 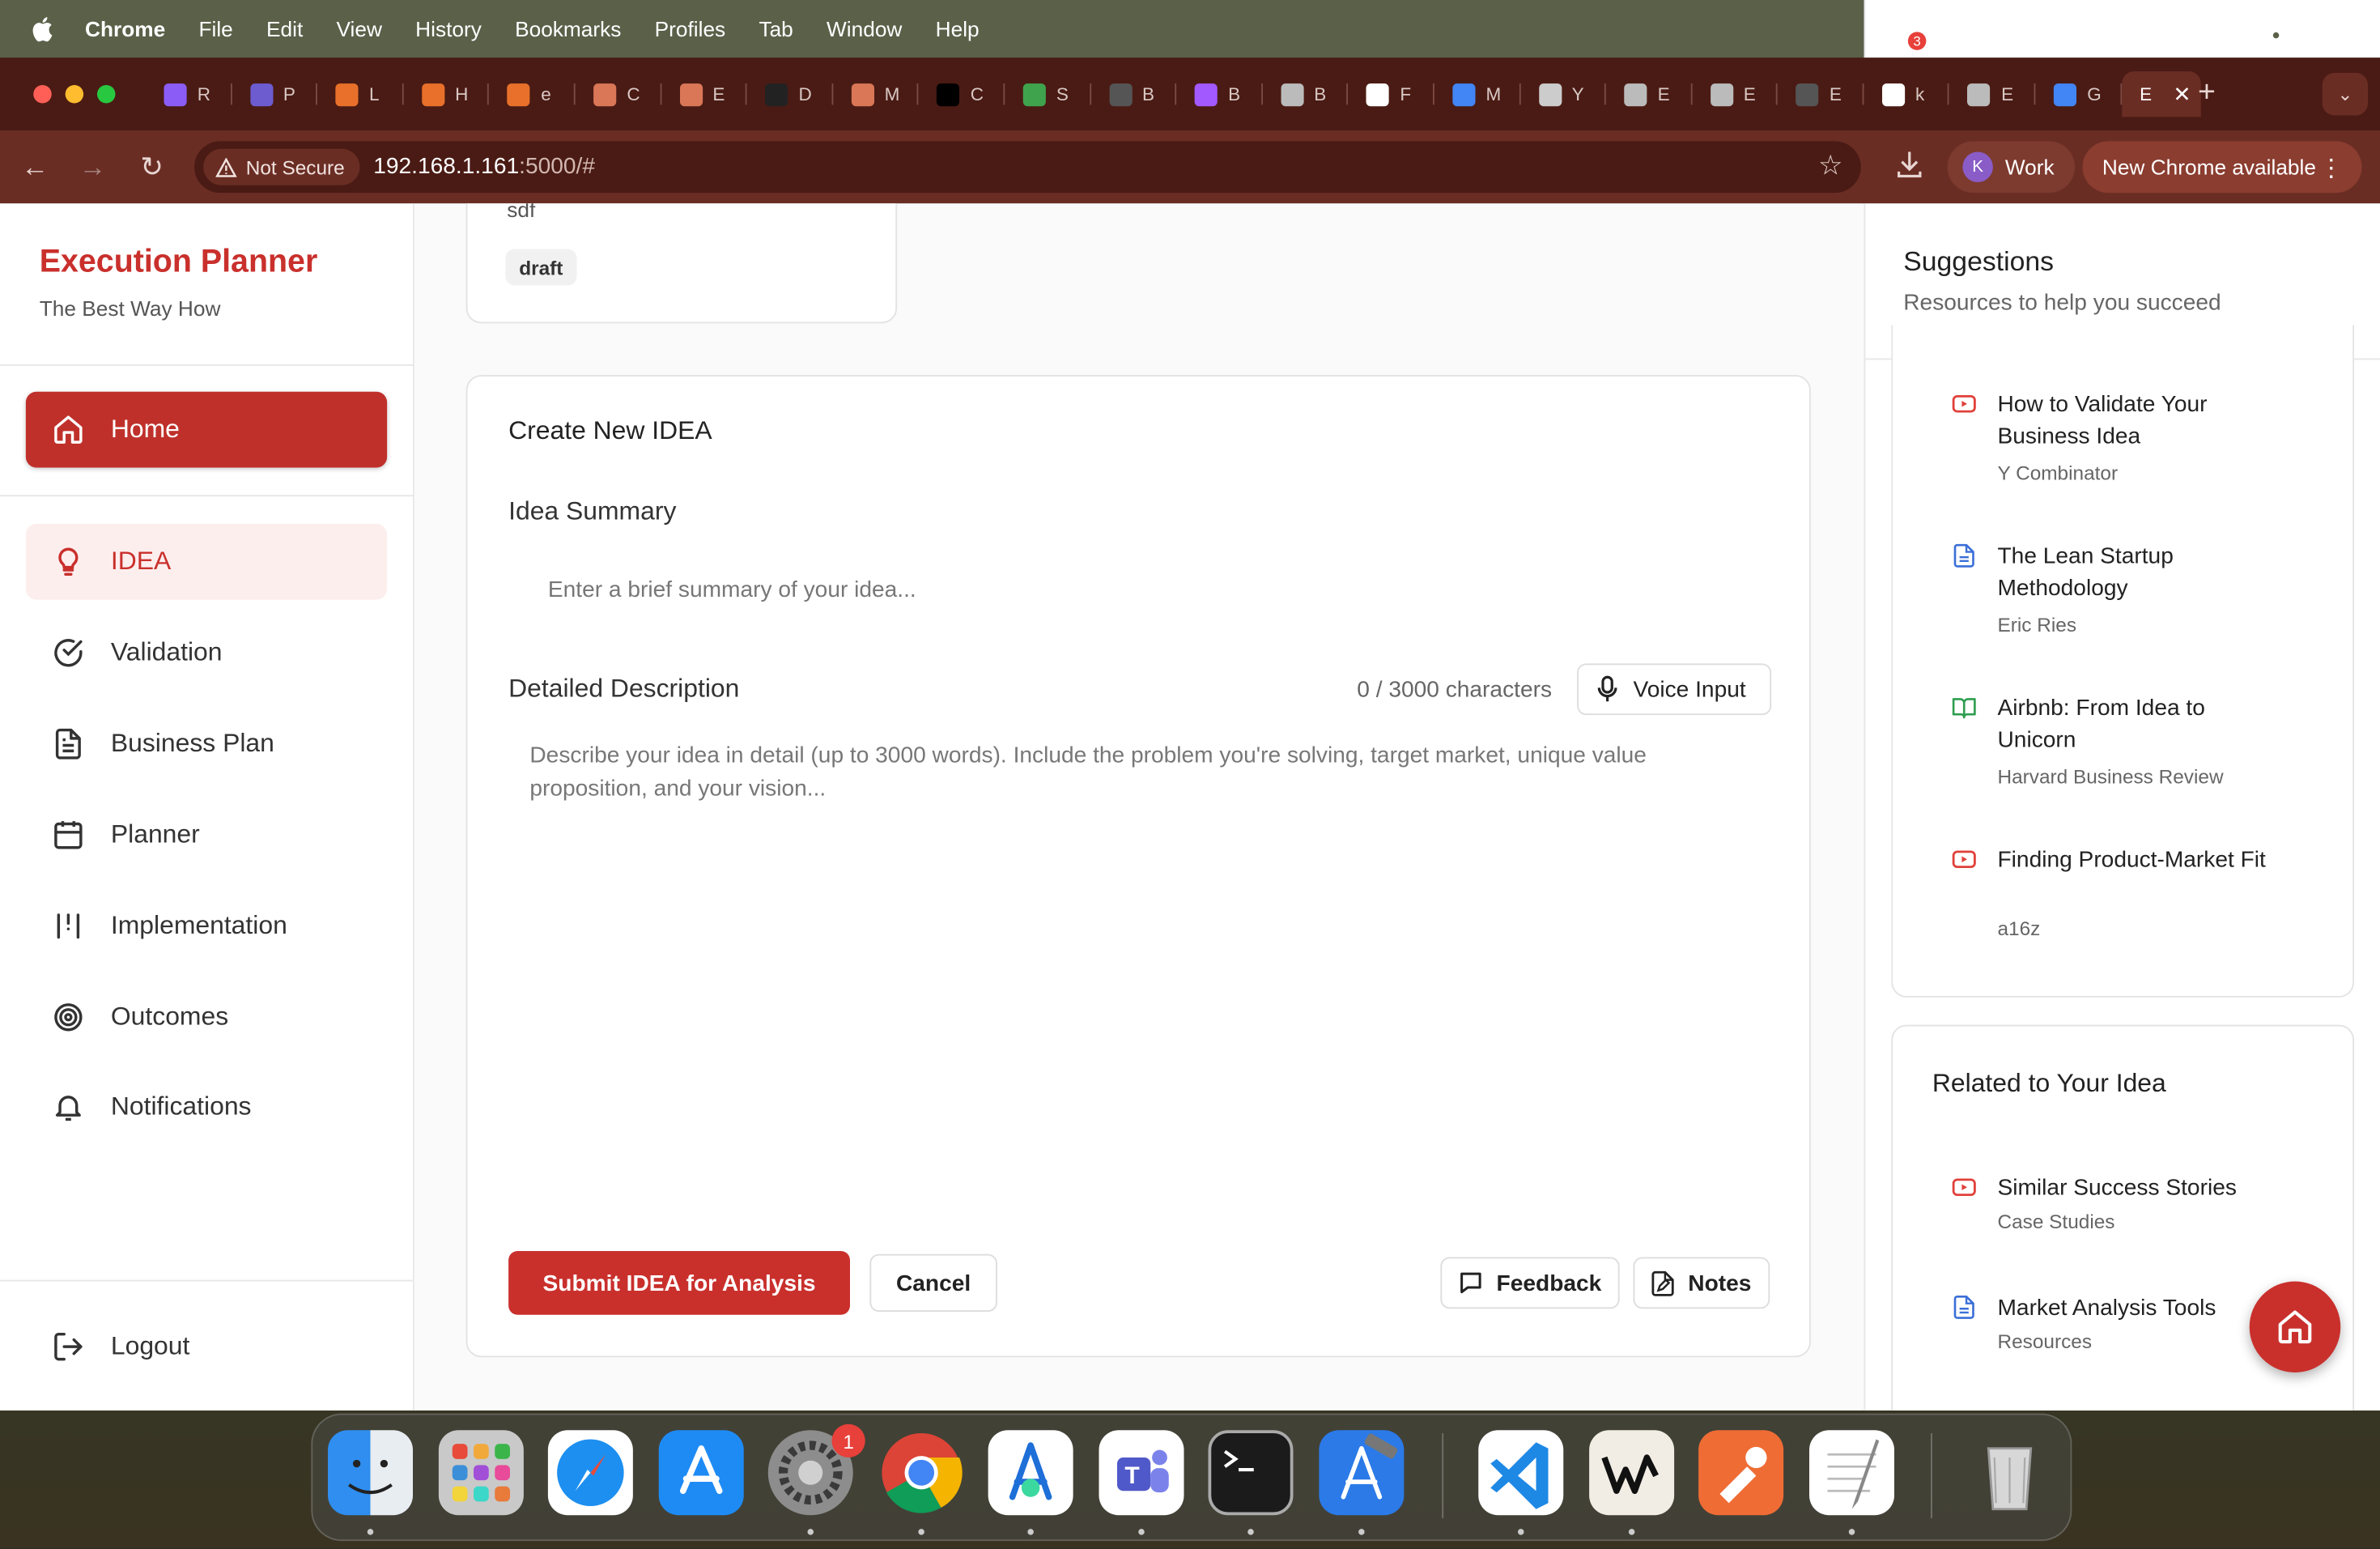 What do you see at coordinates (1142, 1472) in the screenshot?
I see `teams-icon: T` at bounding box center [1142, 1472].